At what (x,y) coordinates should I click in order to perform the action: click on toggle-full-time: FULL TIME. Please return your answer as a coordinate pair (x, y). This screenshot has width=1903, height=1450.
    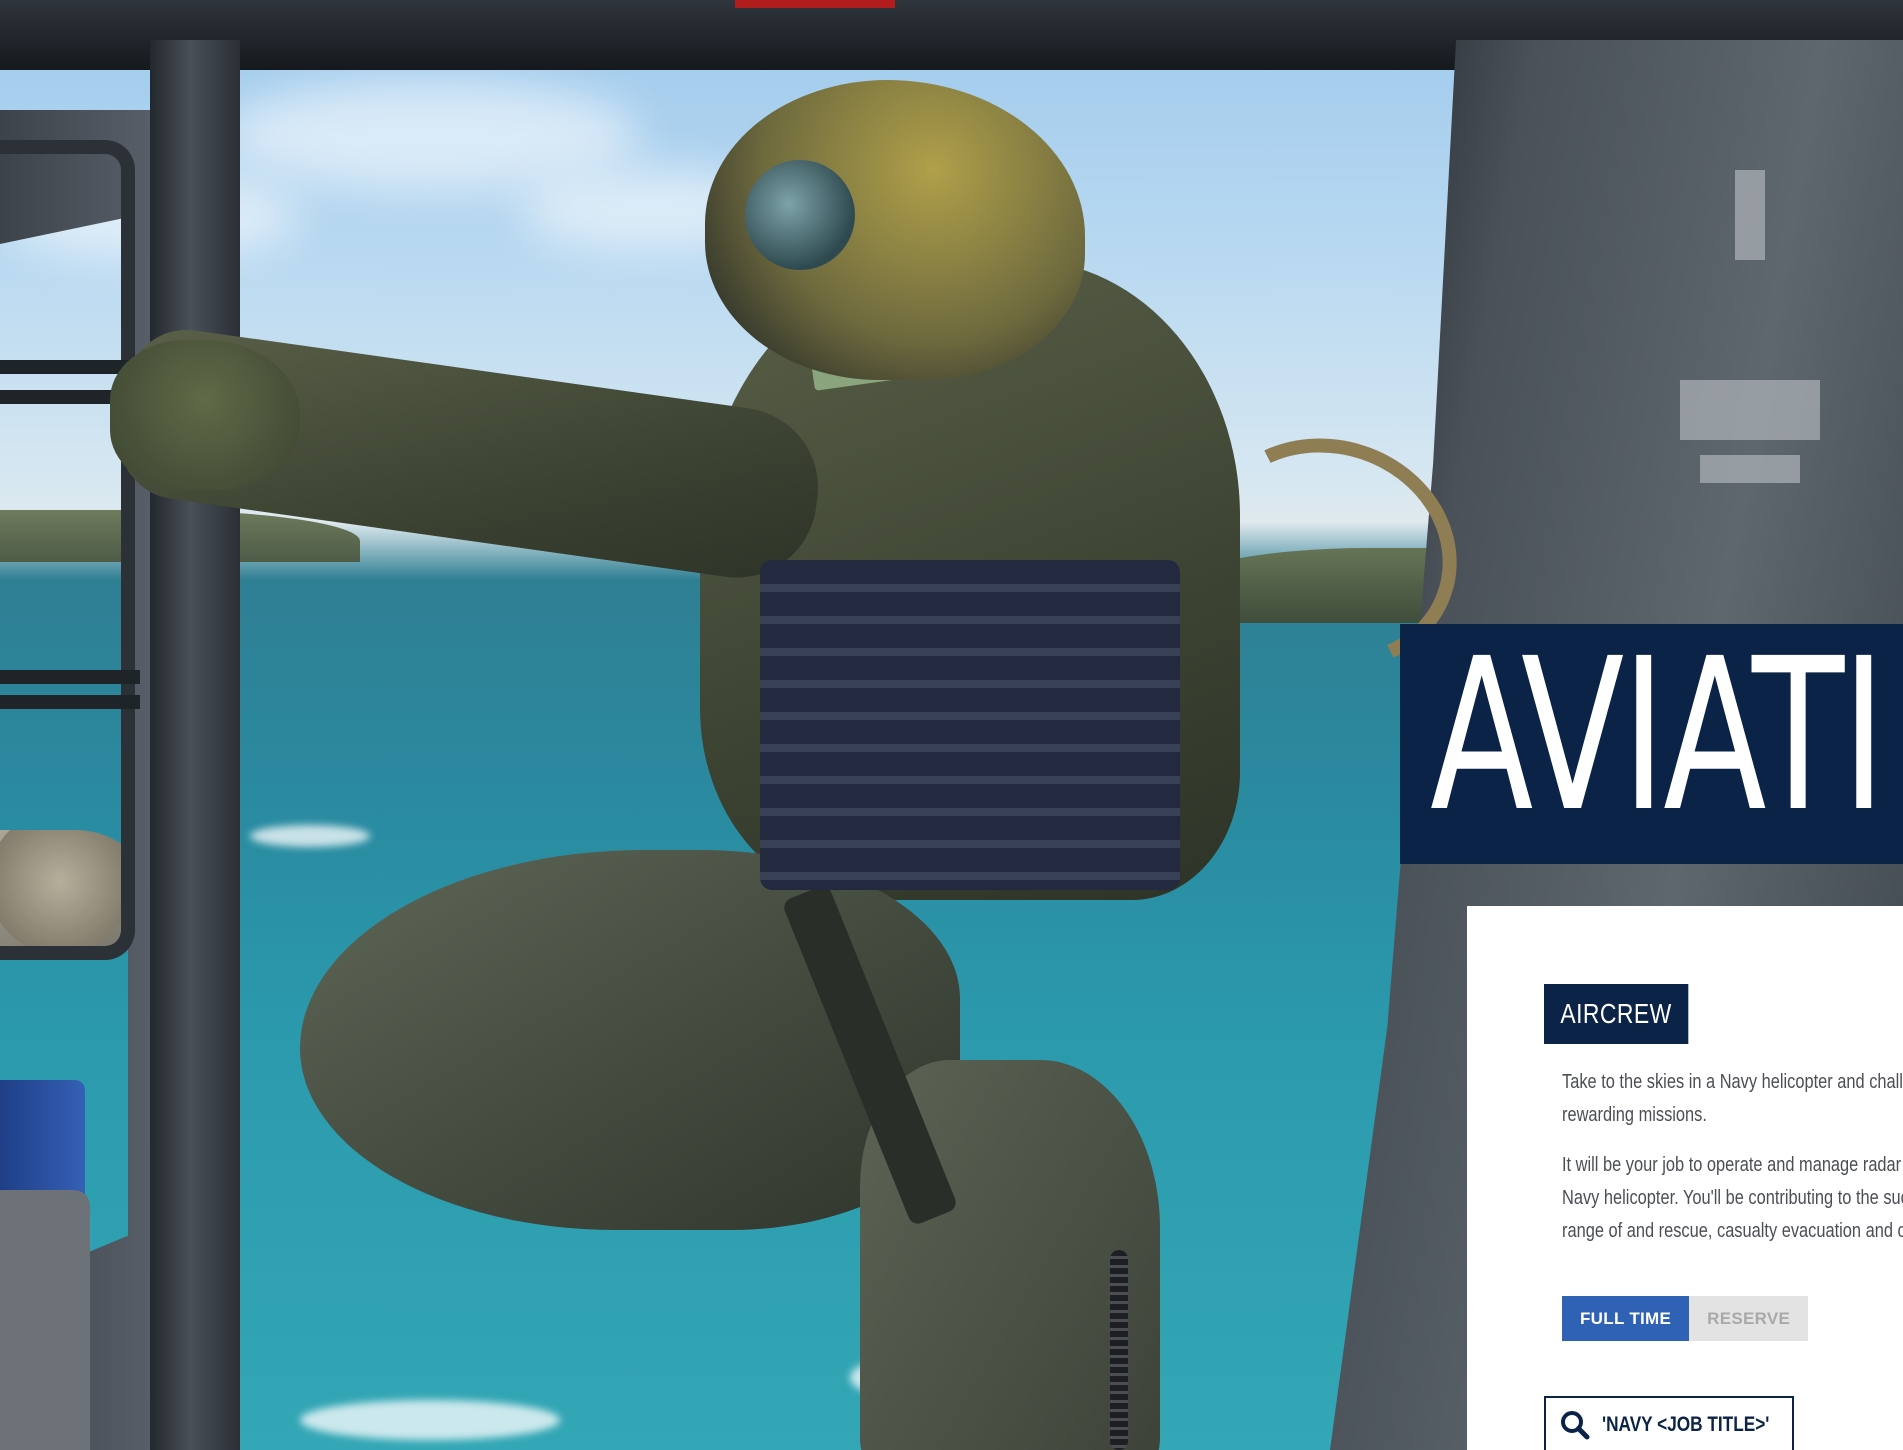
    Looking at the image, I should click on (1626, 1318).